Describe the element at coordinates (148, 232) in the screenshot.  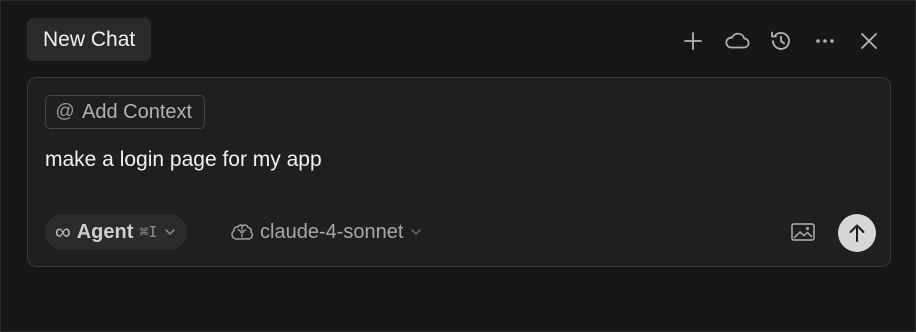
I see `mode-shortcut: ⌘I` at that location.